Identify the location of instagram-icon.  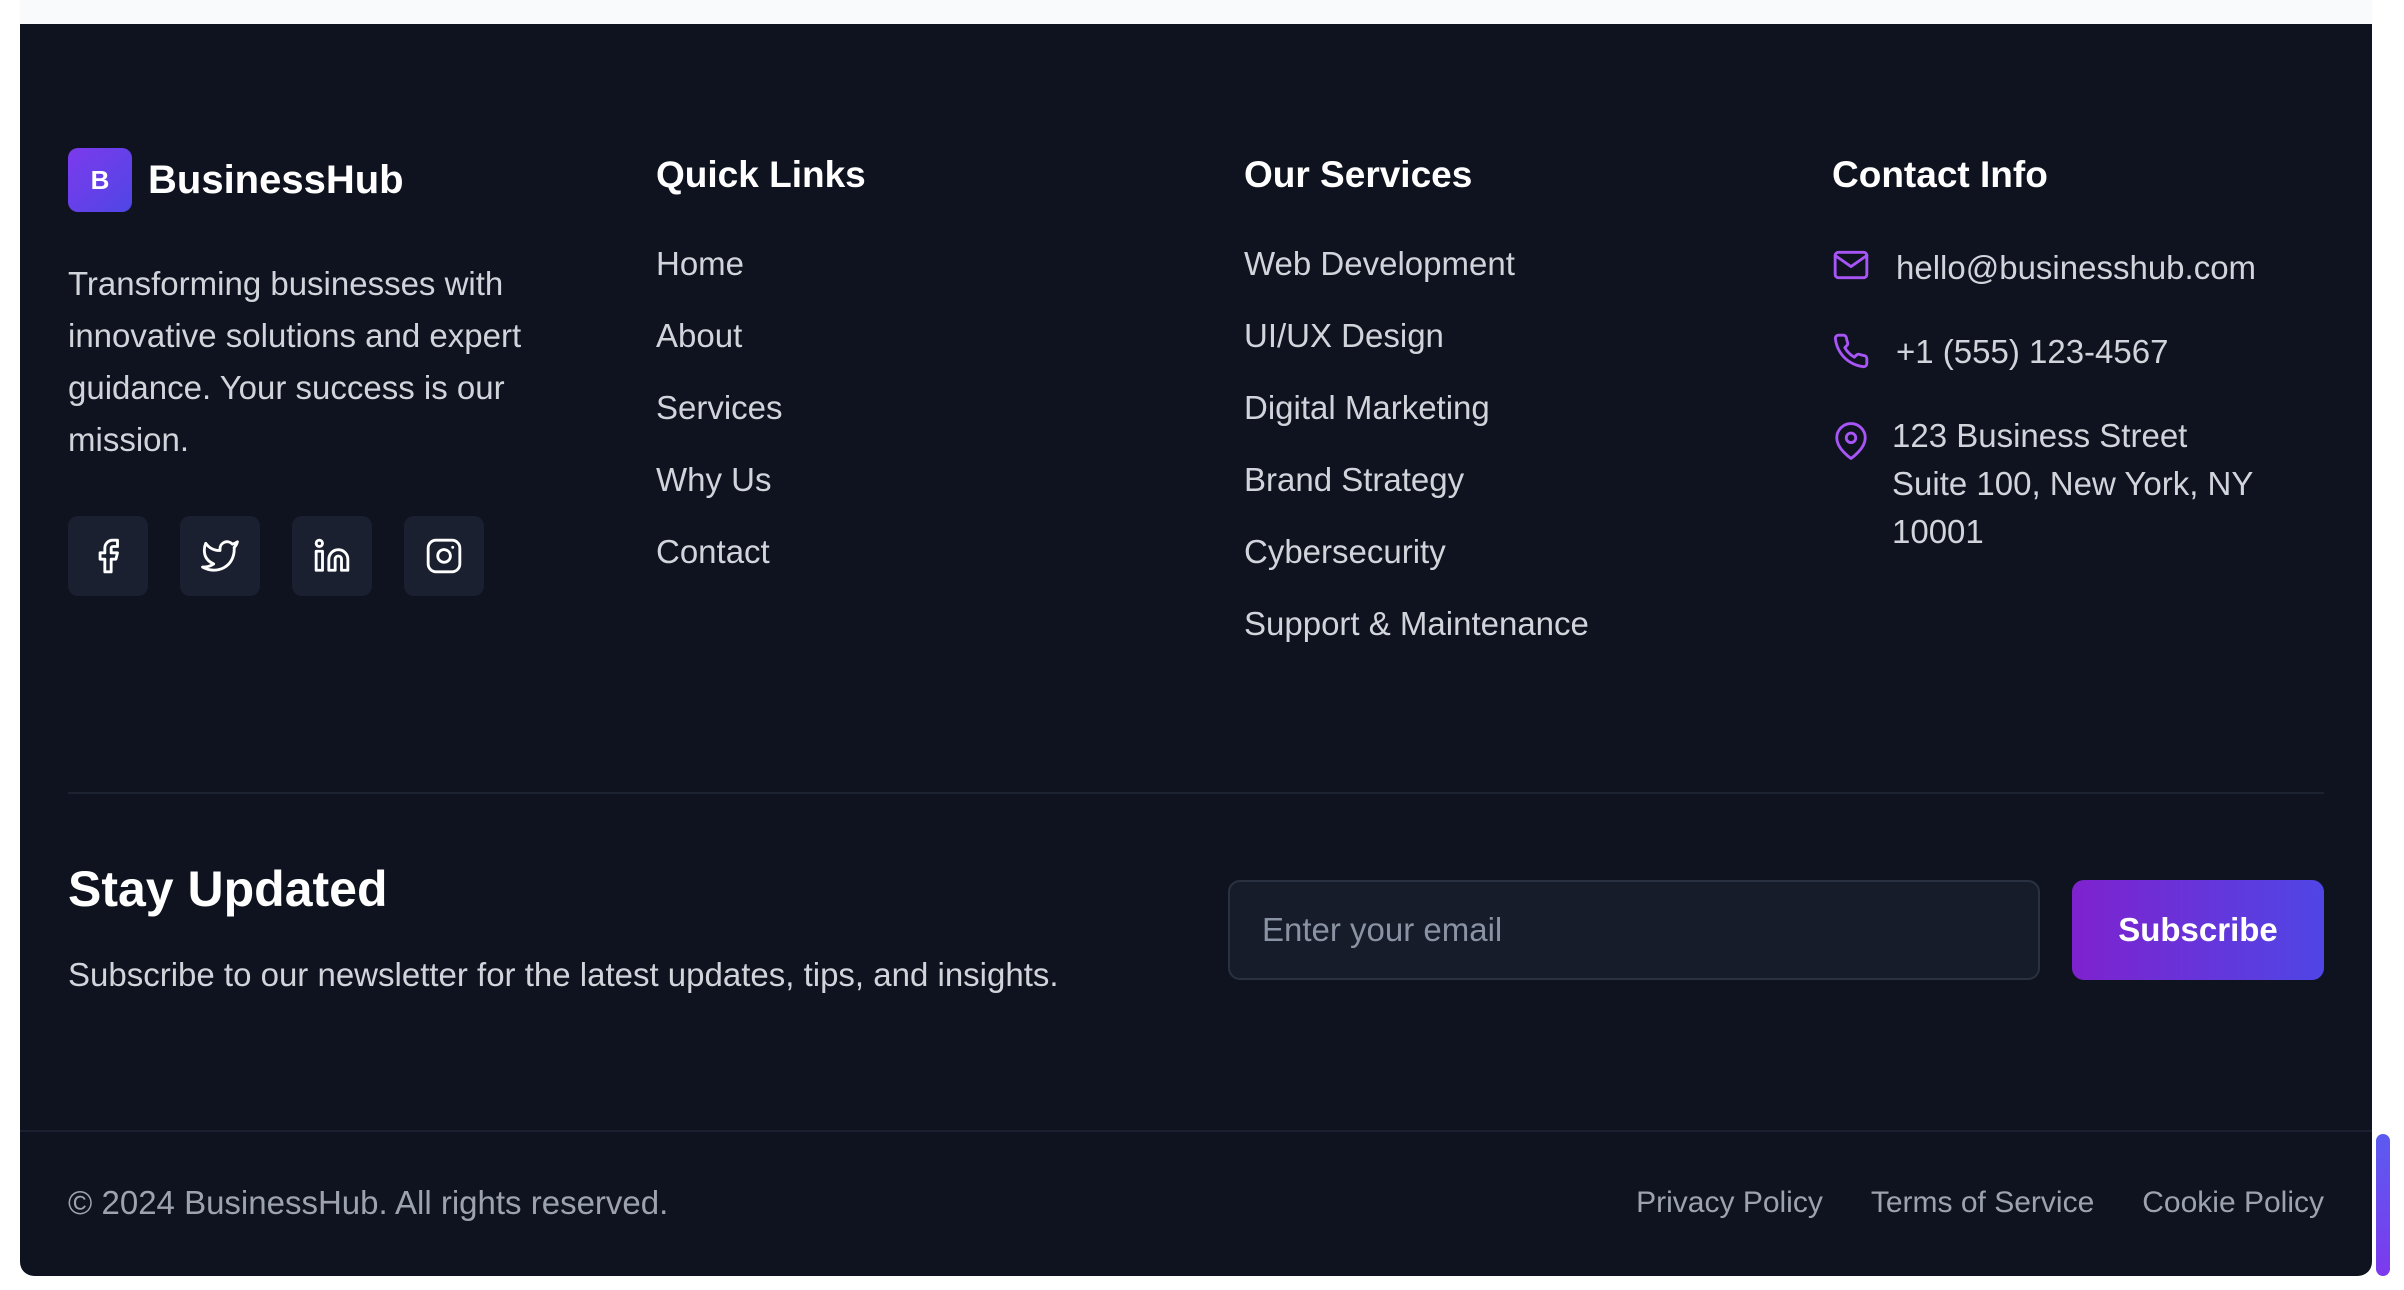
(444, 556).